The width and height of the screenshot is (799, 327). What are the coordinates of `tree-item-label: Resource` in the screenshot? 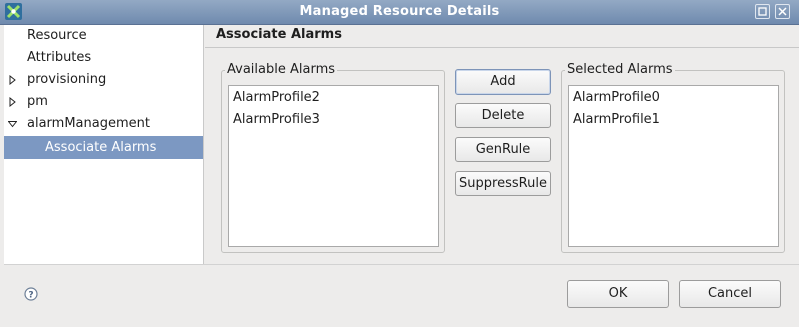 It's located at (57, 35).